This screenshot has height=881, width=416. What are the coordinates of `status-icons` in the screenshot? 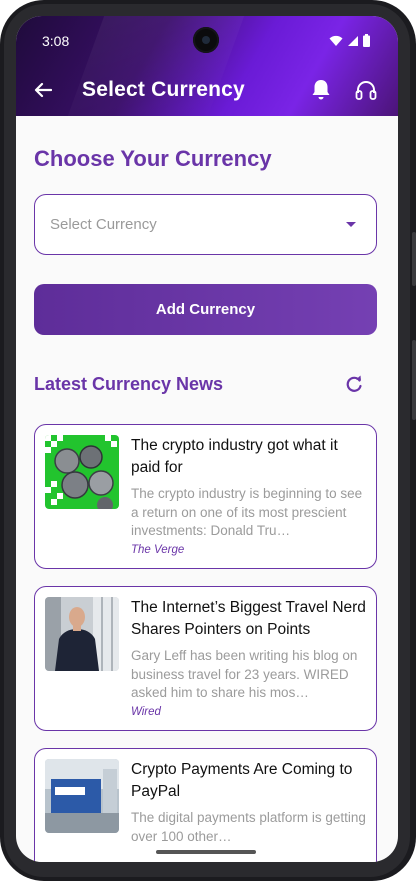 It's located at (349, 40).